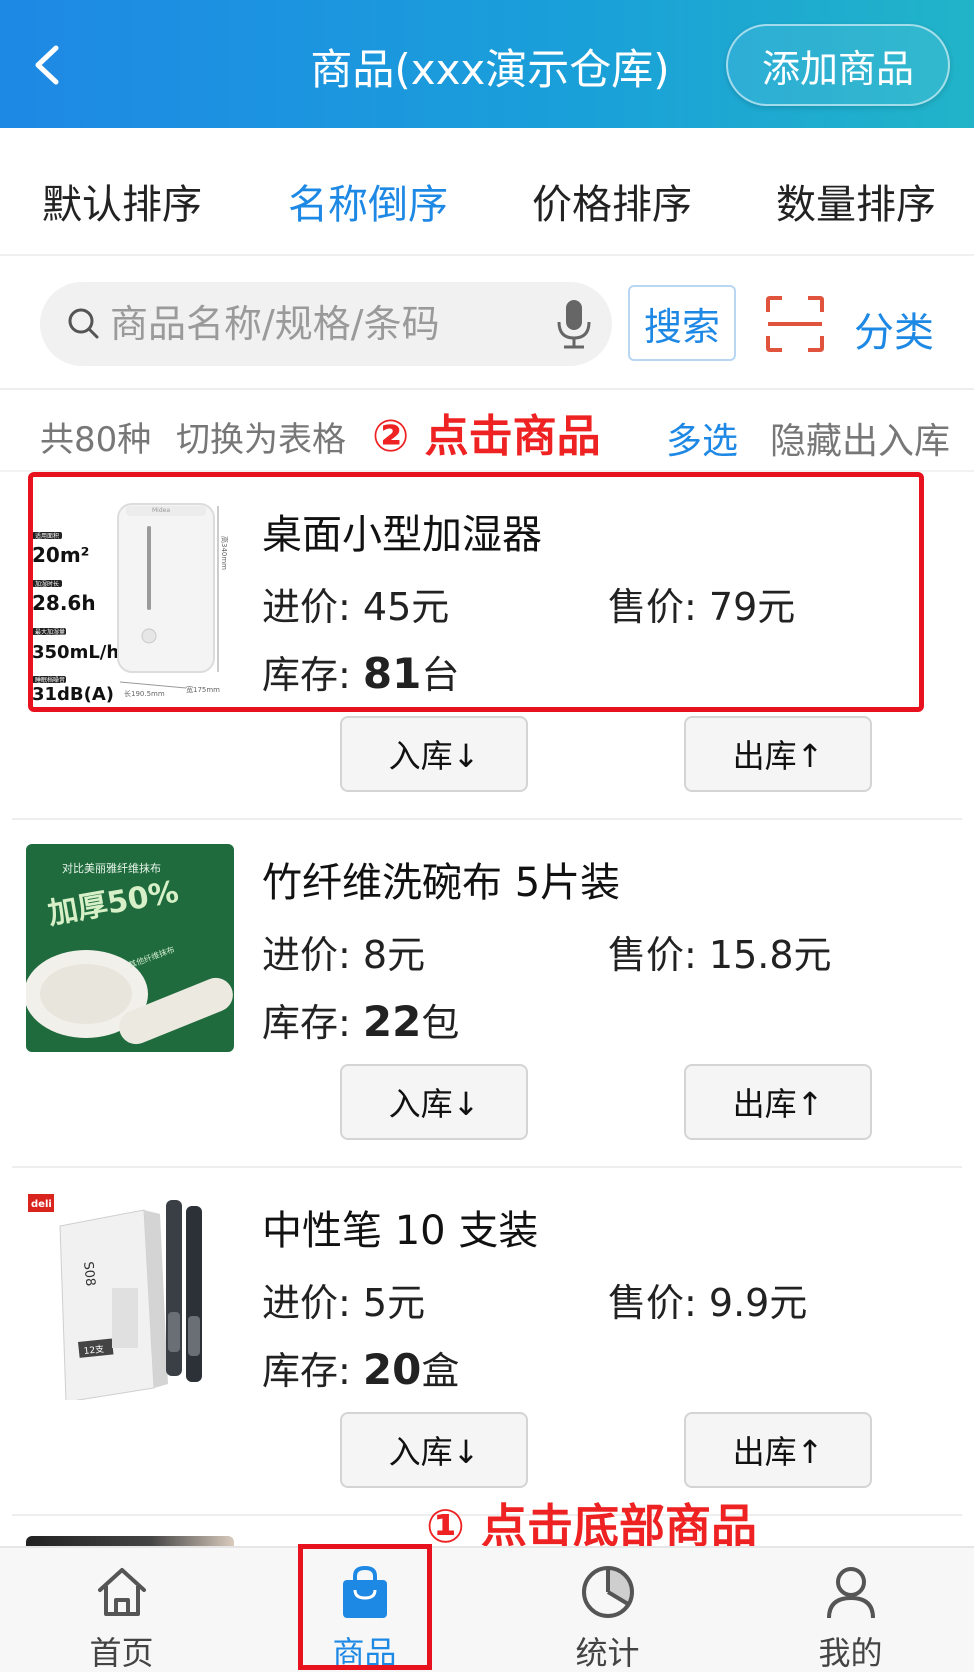  Describe the element at coordinates (89, 1274) in the screenshot. I see `svg-text: S08` at that location.